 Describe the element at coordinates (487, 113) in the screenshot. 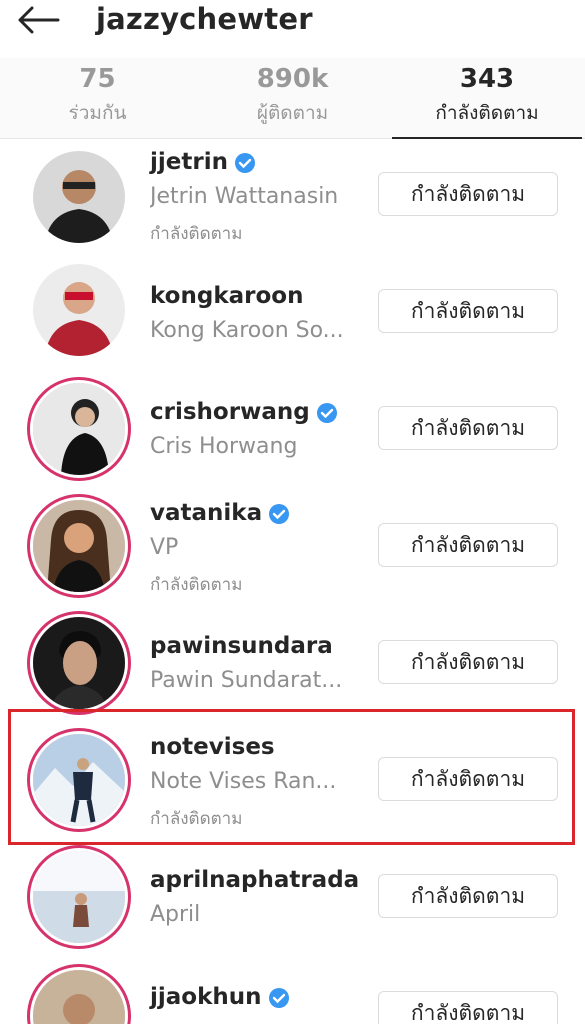

I see `following-label: กำลังติดตาม` at that location.